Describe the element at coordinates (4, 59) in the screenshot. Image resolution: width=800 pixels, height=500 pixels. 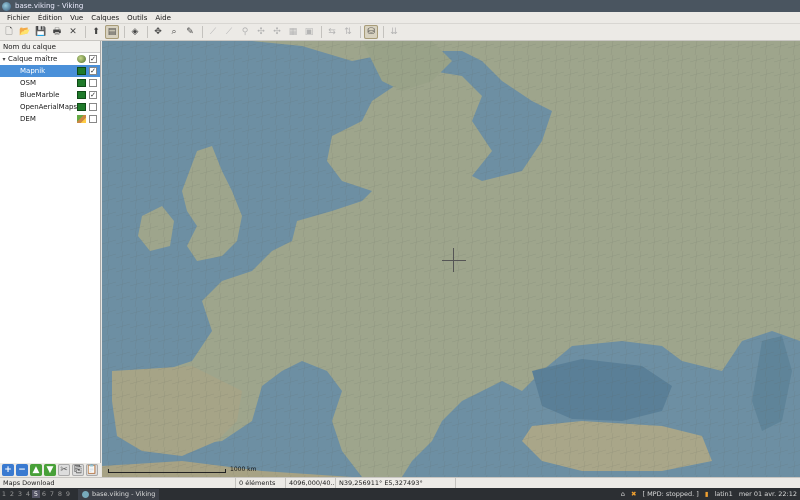
I see `expander-icon: ▾` at that location.